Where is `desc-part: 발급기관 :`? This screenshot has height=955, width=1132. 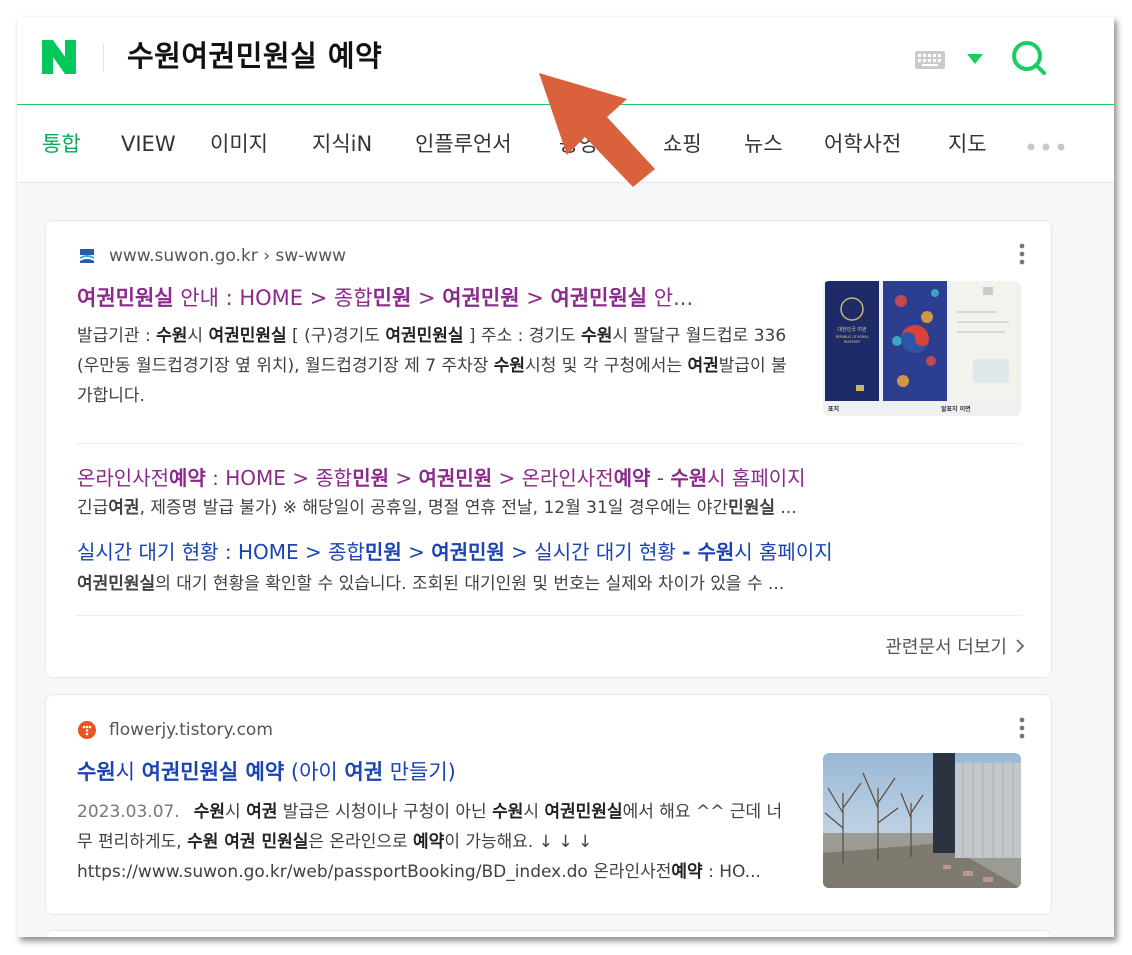
desc-part: 발급기관 : is located at coordinates (117, 336).